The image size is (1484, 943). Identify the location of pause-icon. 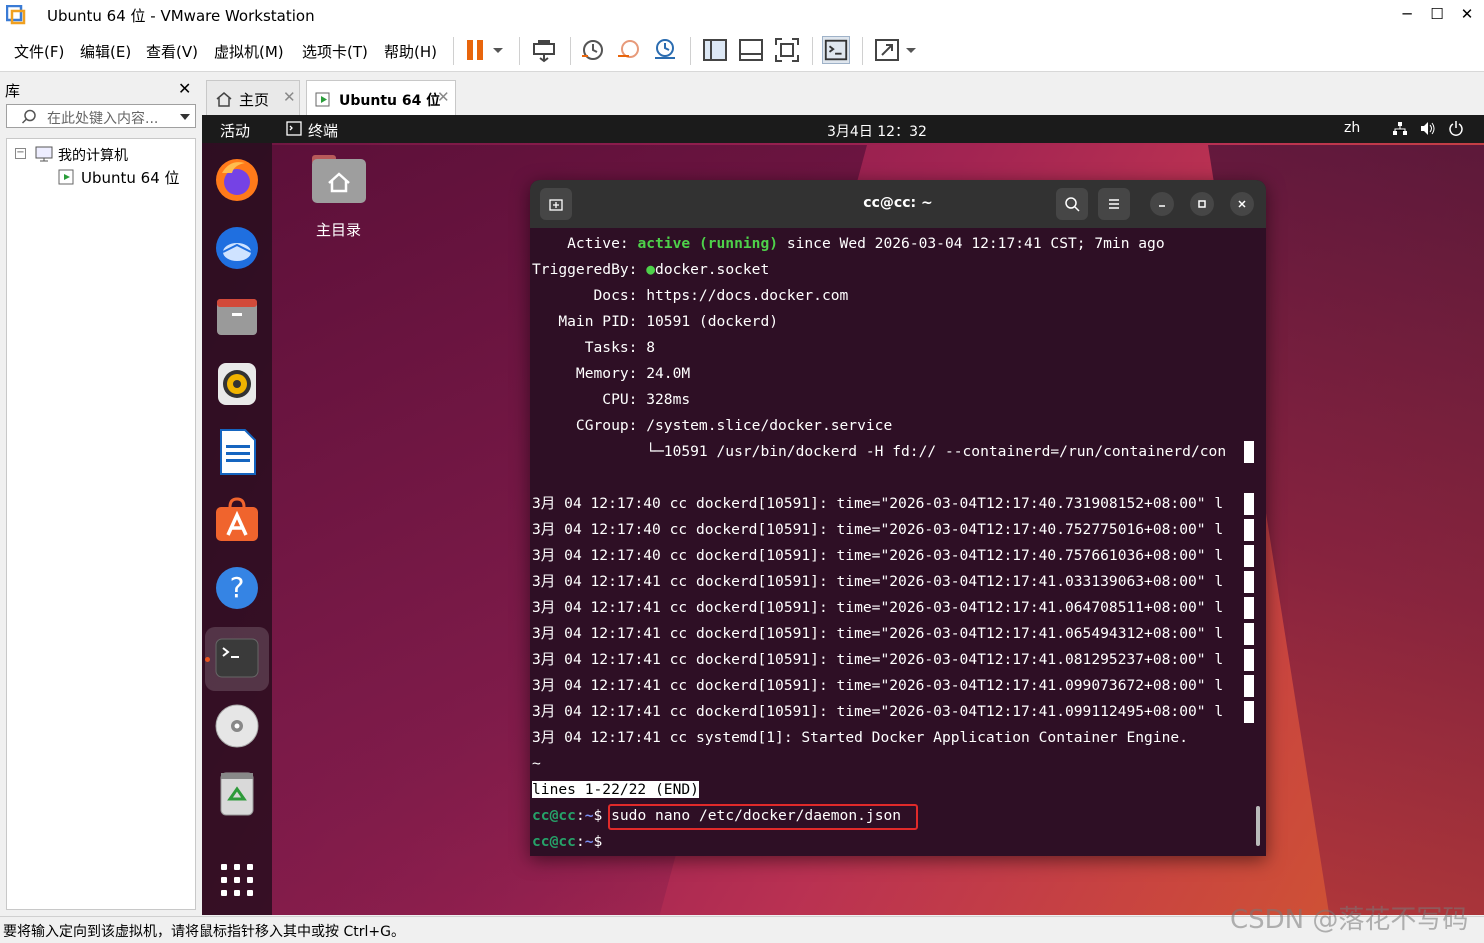
(476, 50).